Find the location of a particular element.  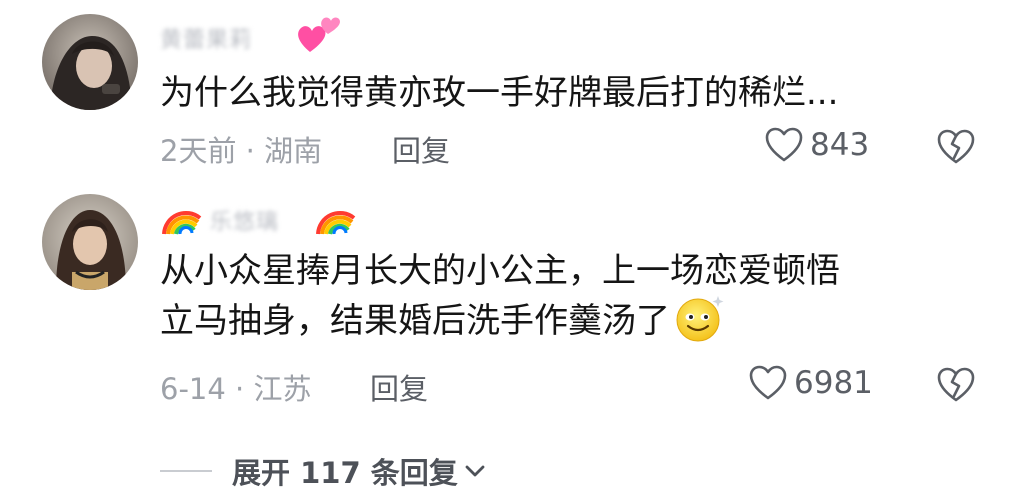

comment-time: 2天前 is located at coordinates (198, 151).